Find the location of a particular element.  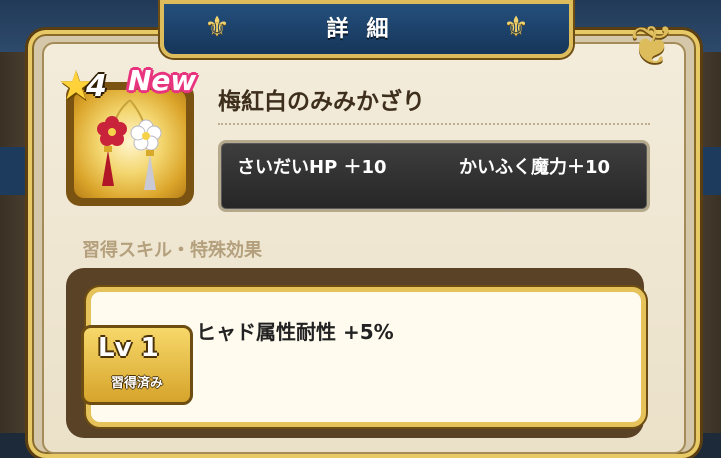

level-label: Lv 1 is located at coordinates (128, 348).